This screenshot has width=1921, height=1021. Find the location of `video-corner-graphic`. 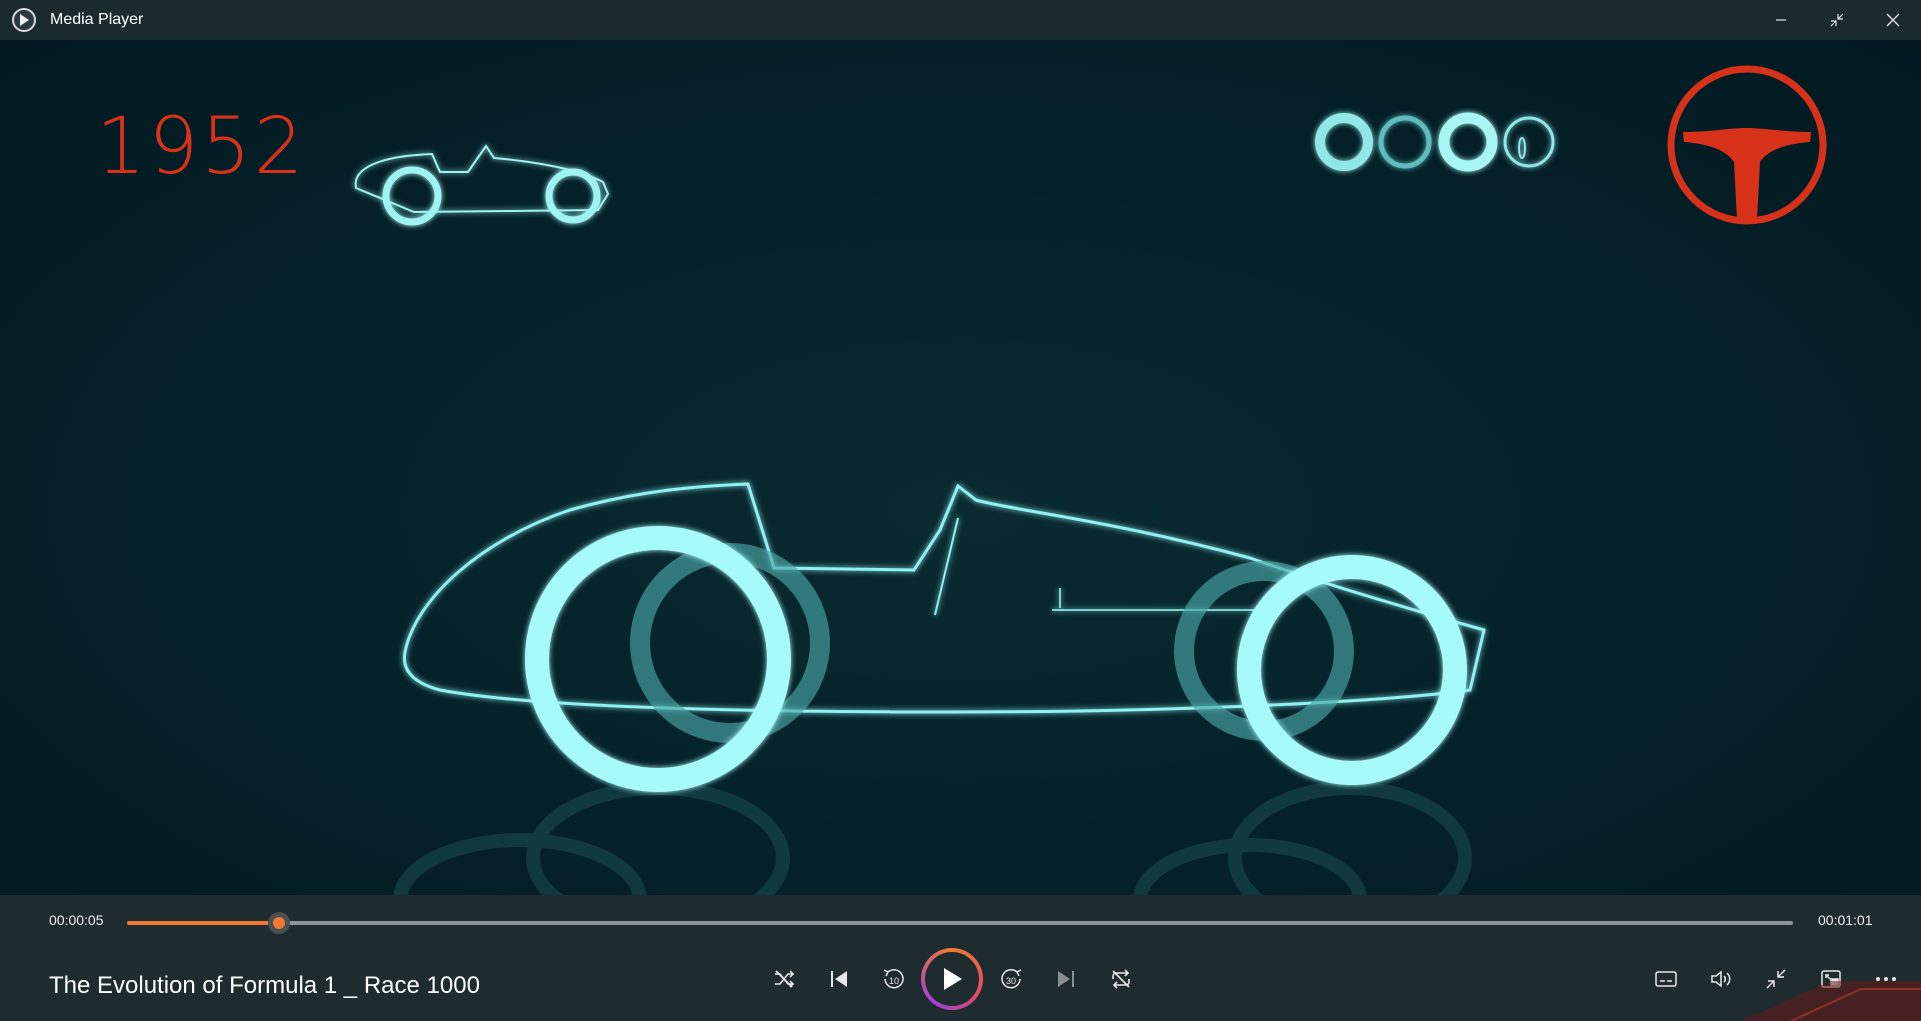

video-corner-graphic is located at coordinates (1831, 1001).